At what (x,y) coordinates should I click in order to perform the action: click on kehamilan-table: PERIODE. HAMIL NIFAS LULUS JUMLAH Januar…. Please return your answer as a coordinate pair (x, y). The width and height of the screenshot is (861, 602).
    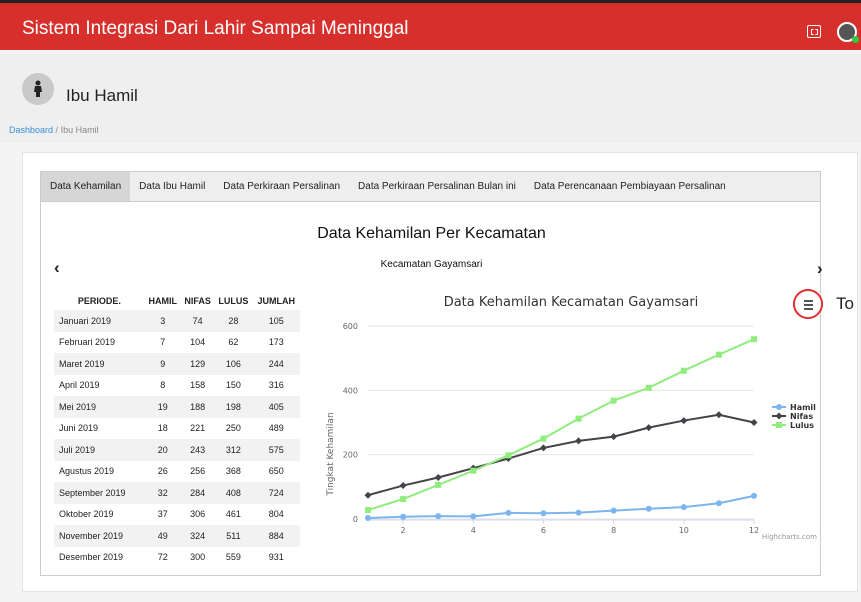
    Looking at the image, I should click on (177, 429).